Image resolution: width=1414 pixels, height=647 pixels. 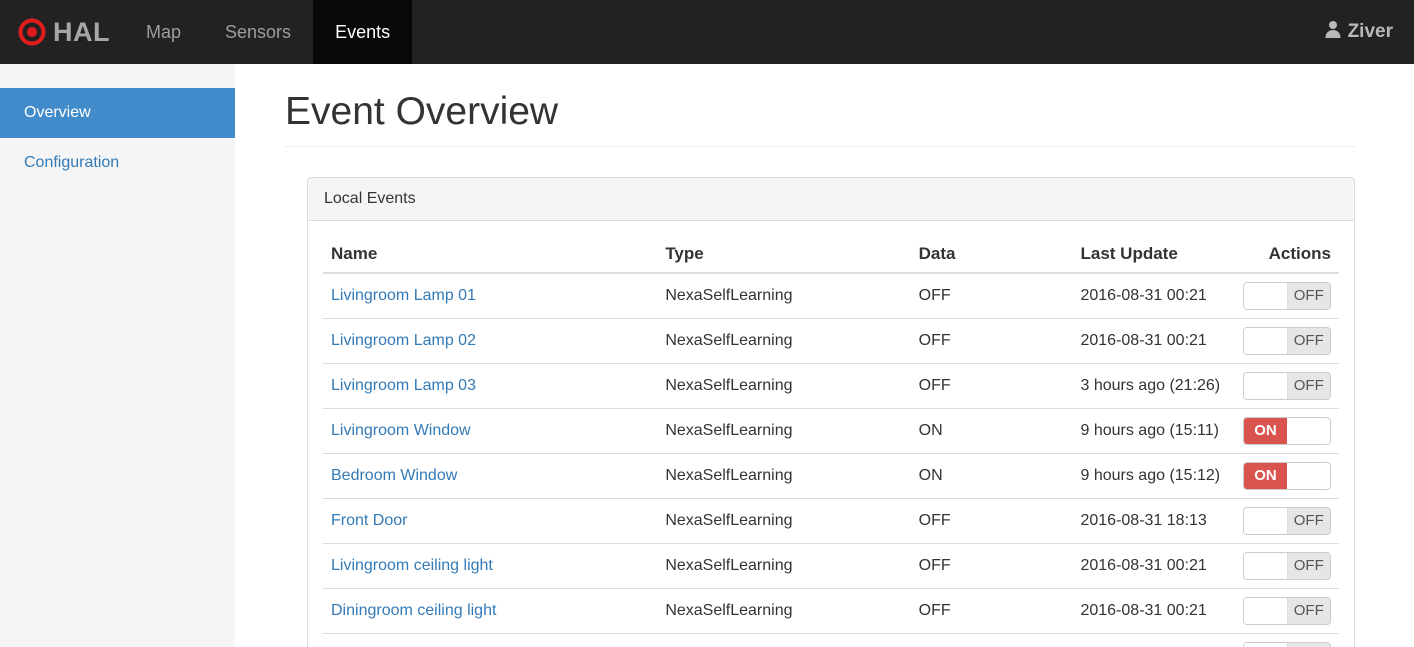 I want to click on nav-item-map: Map, so click(x=163, y=32).